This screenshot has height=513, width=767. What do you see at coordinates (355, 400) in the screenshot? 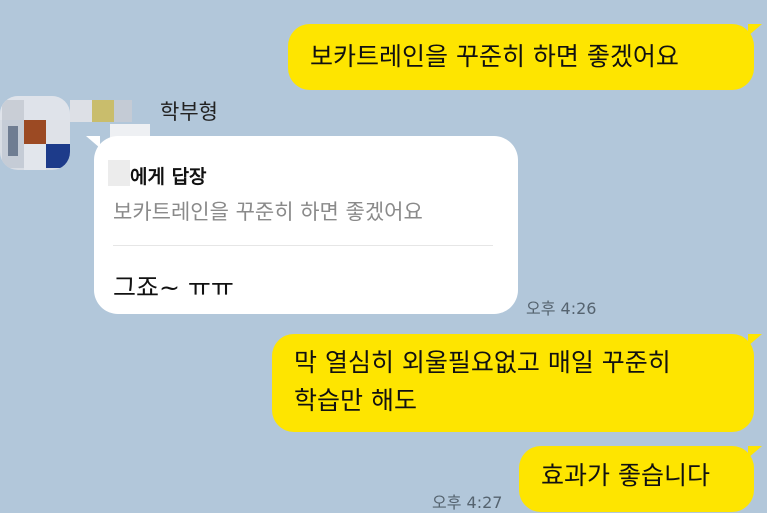
I see `message-line: 학습만 해도` at bounding box center [355, 400].